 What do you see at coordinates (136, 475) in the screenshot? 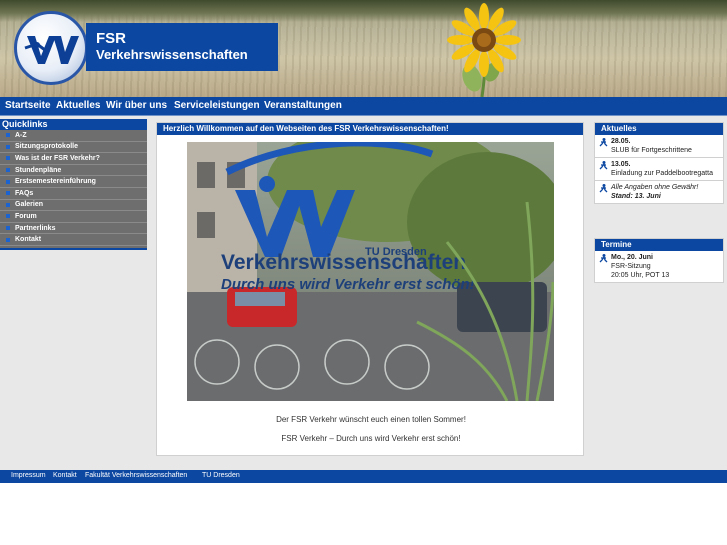
I see `footer-fakultaet: Fakultät Verkehrswissenschaften` at bounding box center [136, 475].